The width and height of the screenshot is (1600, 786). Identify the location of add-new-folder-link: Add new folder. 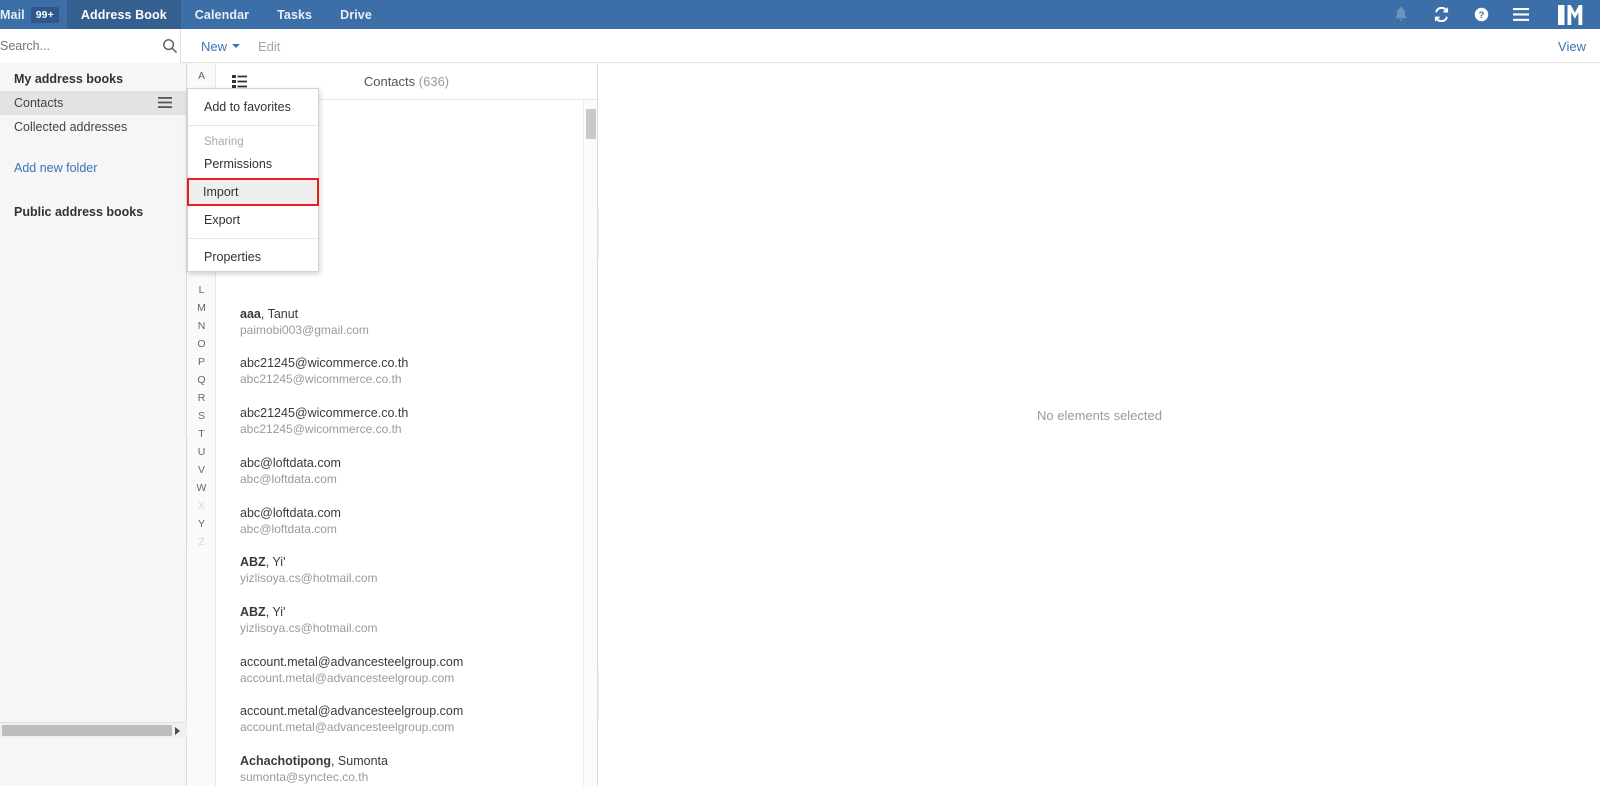
(93, 168).